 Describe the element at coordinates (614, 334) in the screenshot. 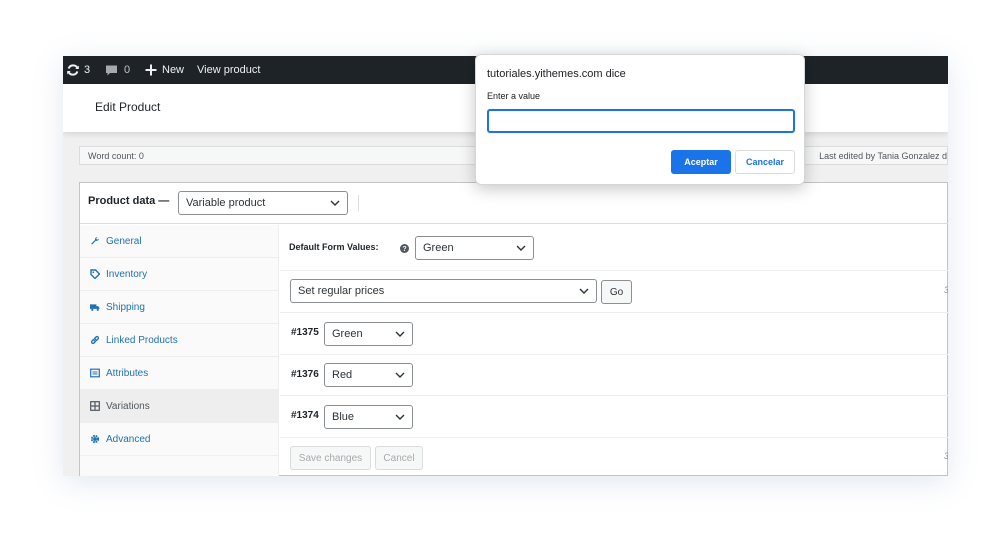

I see `variation-row: #1375 Green` at that location.